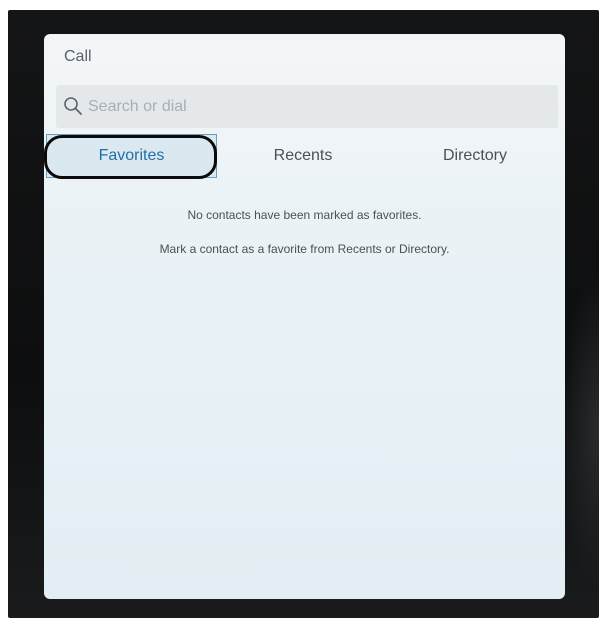  I want to click on tab-recents: Recents, so click(303, 156).